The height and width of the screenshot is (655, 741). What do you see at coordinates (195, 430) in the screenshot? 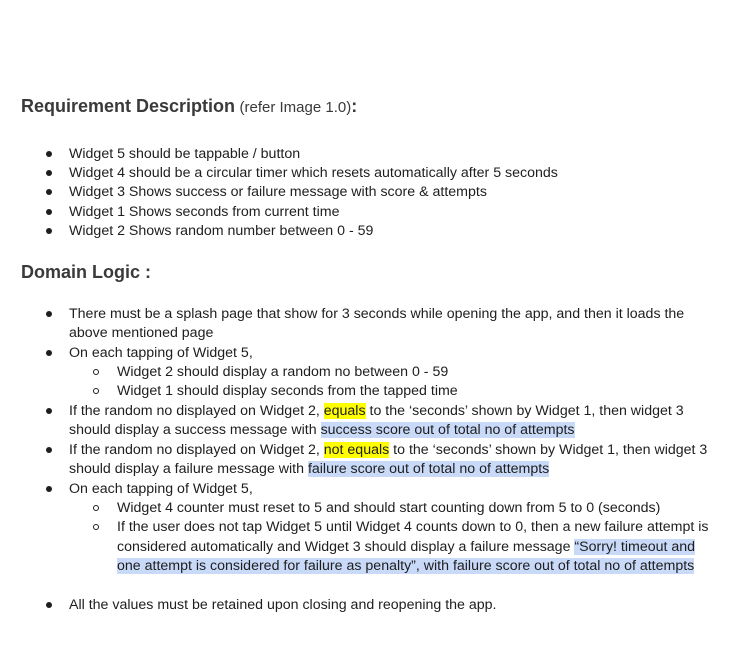
I see `text-segment: should display a success message with` at bounding box center [195, 430].